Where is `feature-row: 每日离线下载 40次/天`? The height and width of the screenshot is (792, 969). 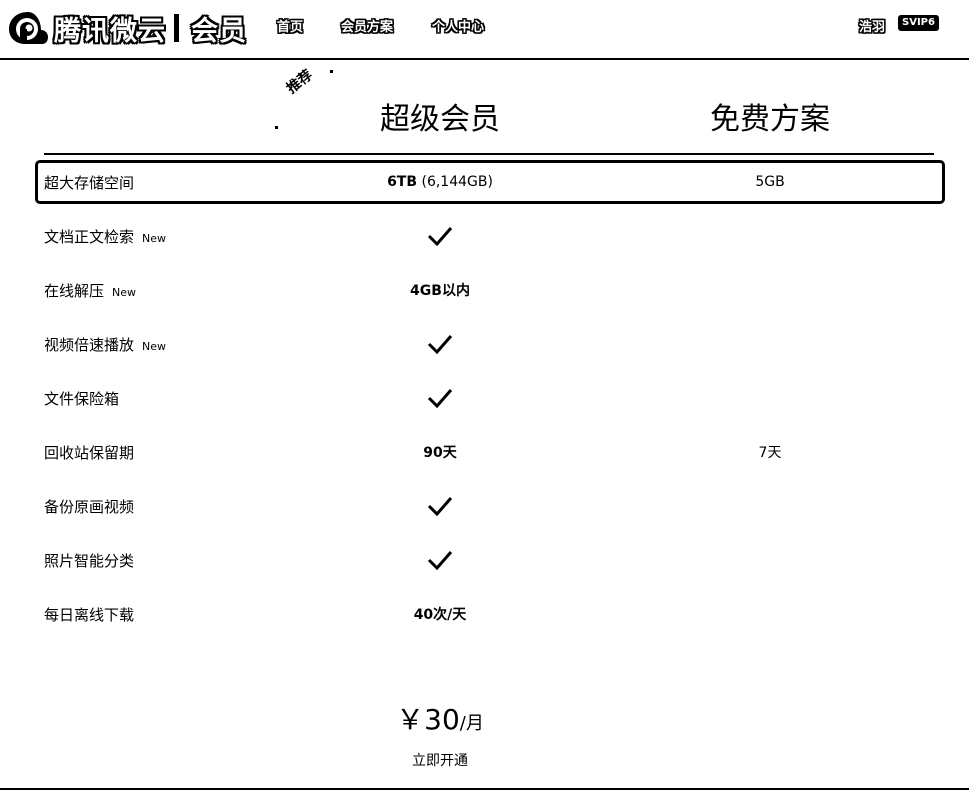
feature-row: 每日离线下载 40次/天 is located at coordinates (490, 614).